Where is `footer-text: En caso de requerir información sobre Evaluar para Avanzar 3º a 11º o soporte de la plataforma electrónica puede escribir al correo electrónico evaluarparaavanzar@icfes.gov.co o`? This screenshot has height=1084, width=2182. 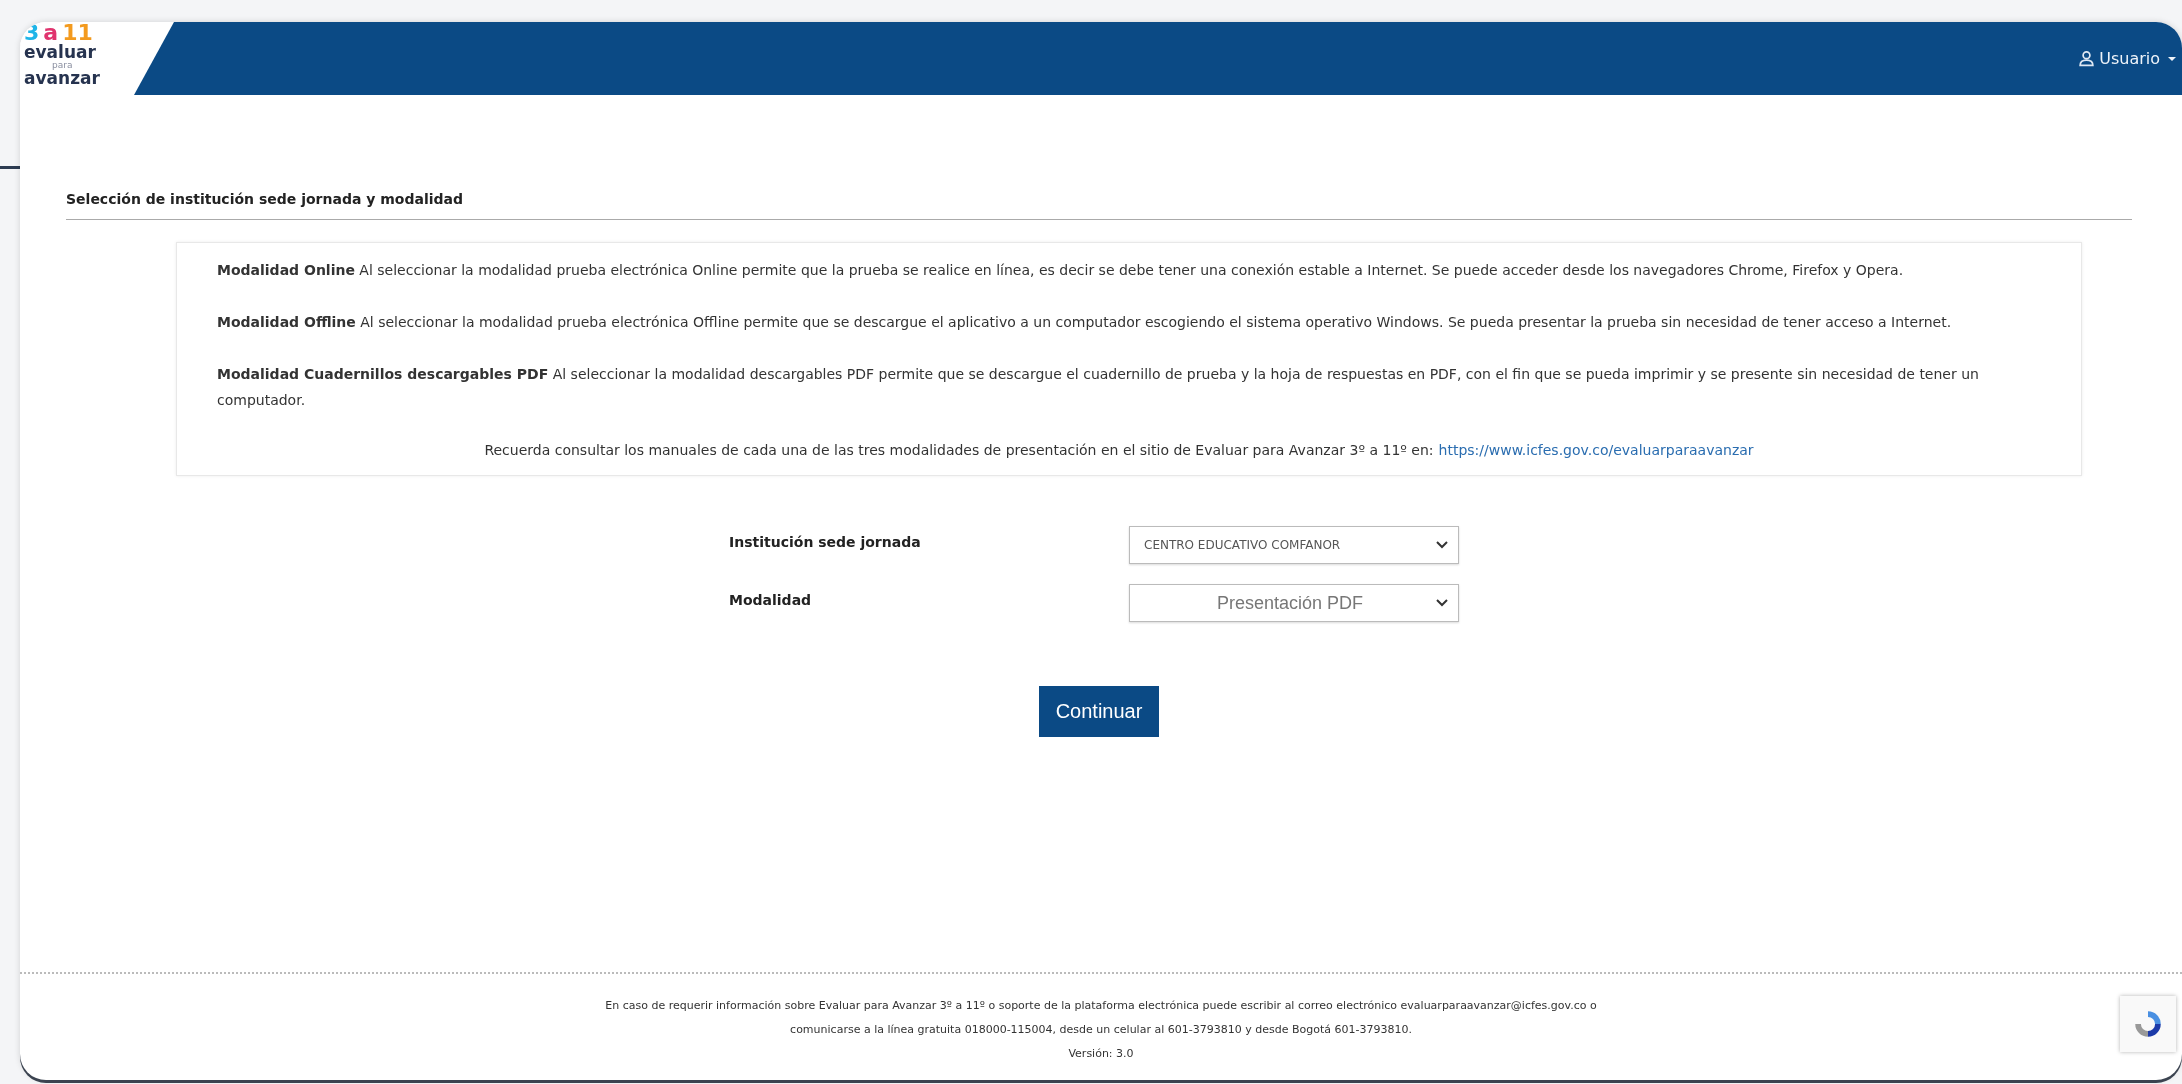
footer-text: En caso de requerir información sobre Evaluar para Avanzar 3º a 11º o soporte de la plataforma electrónica puede escribir al correo electrónico evaluarparaavanzar@icfes.gov.co o is located at coordinates (1101, 1006).